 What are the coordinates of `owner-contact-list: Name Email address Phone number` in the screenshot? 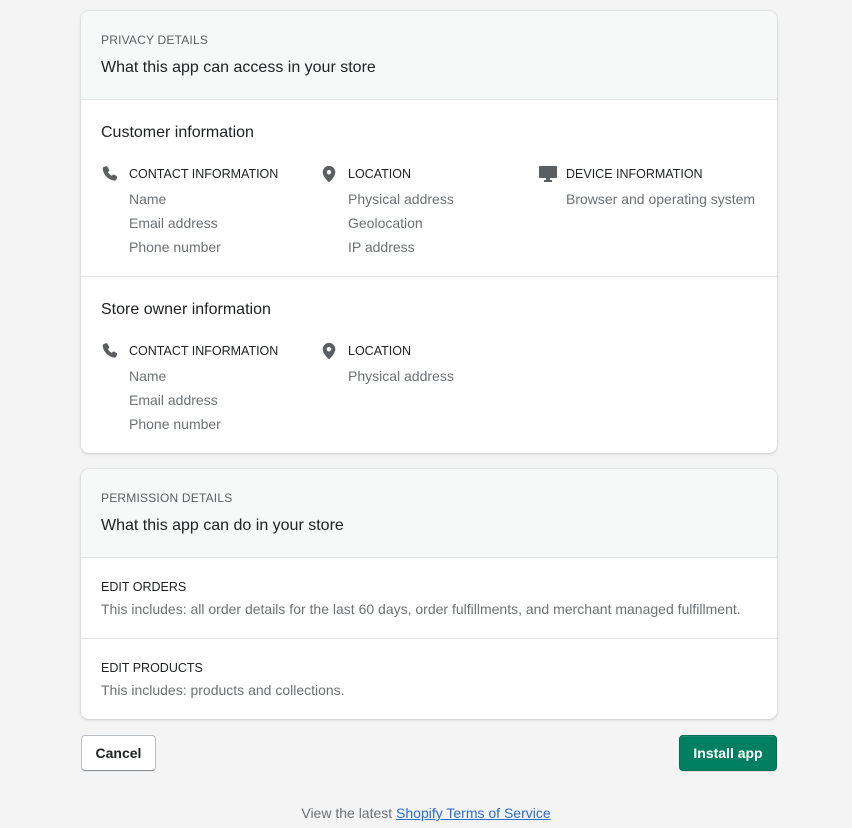 It's located at (175, 404).